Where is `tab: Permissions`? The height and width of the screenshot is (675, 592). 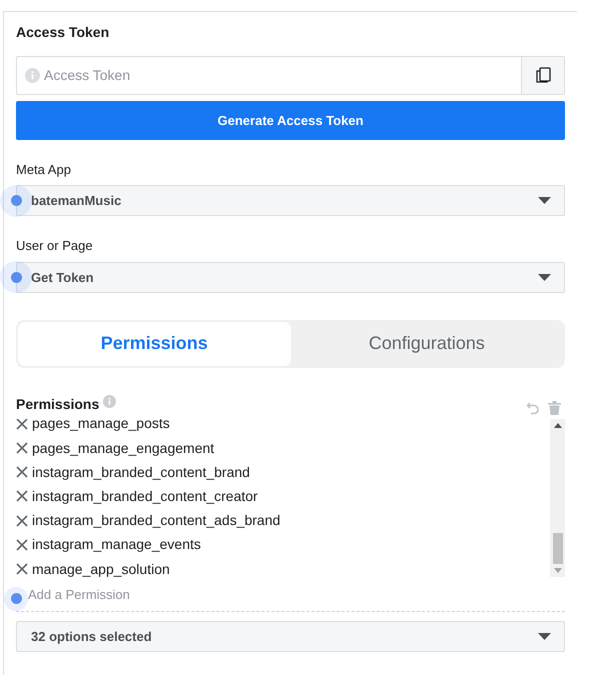
tab: Permissions is located at coordinates (154, 344).